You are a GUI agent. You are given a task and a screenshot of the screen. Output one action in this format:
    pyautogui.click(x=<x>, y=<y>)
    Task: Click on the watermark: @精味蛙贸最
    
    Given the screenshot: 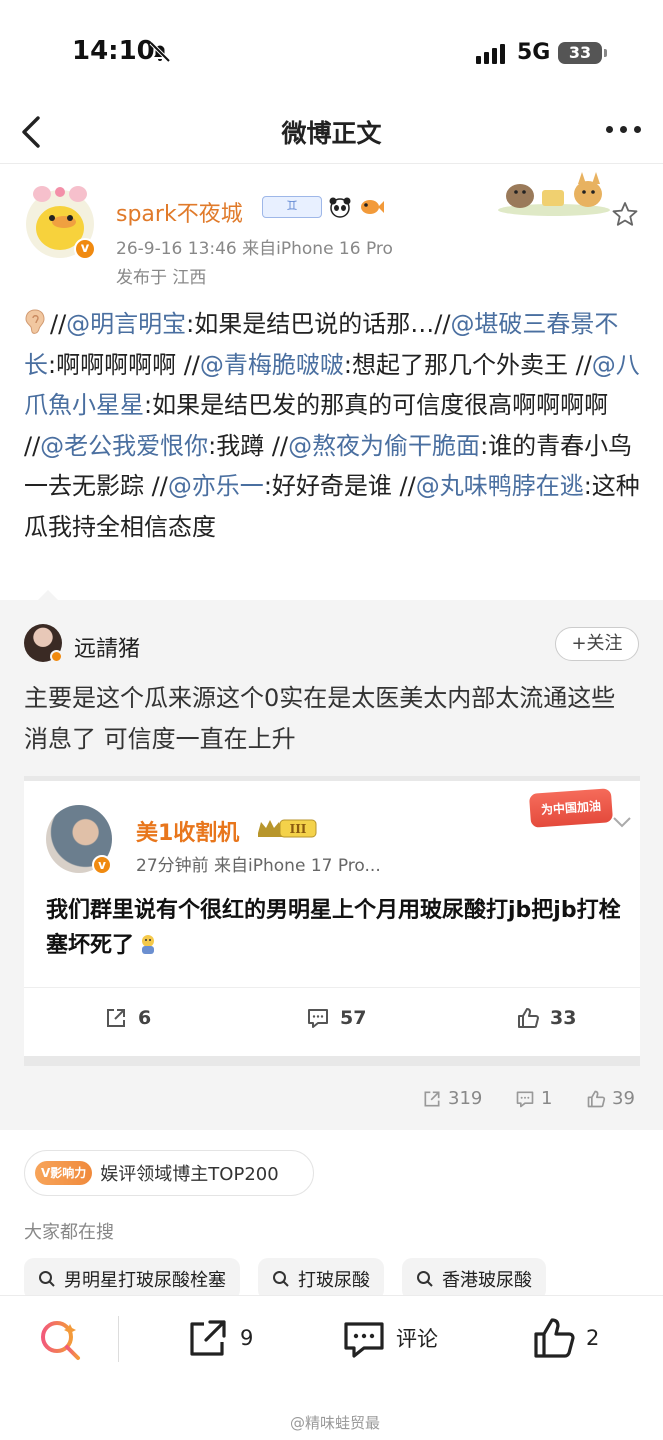 What is the action you would take?
    pyautogui.click(x=335, y=1423)
    